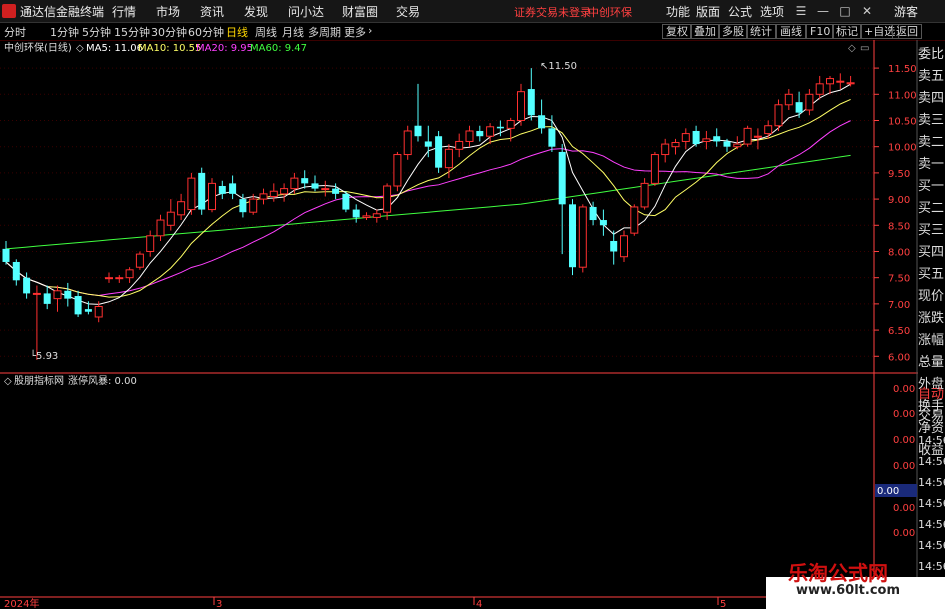  What do you see at coordinates (96, 32) in the screenshot?
I see `tf-5min: 5分钟` at bounding box center [96, 32].